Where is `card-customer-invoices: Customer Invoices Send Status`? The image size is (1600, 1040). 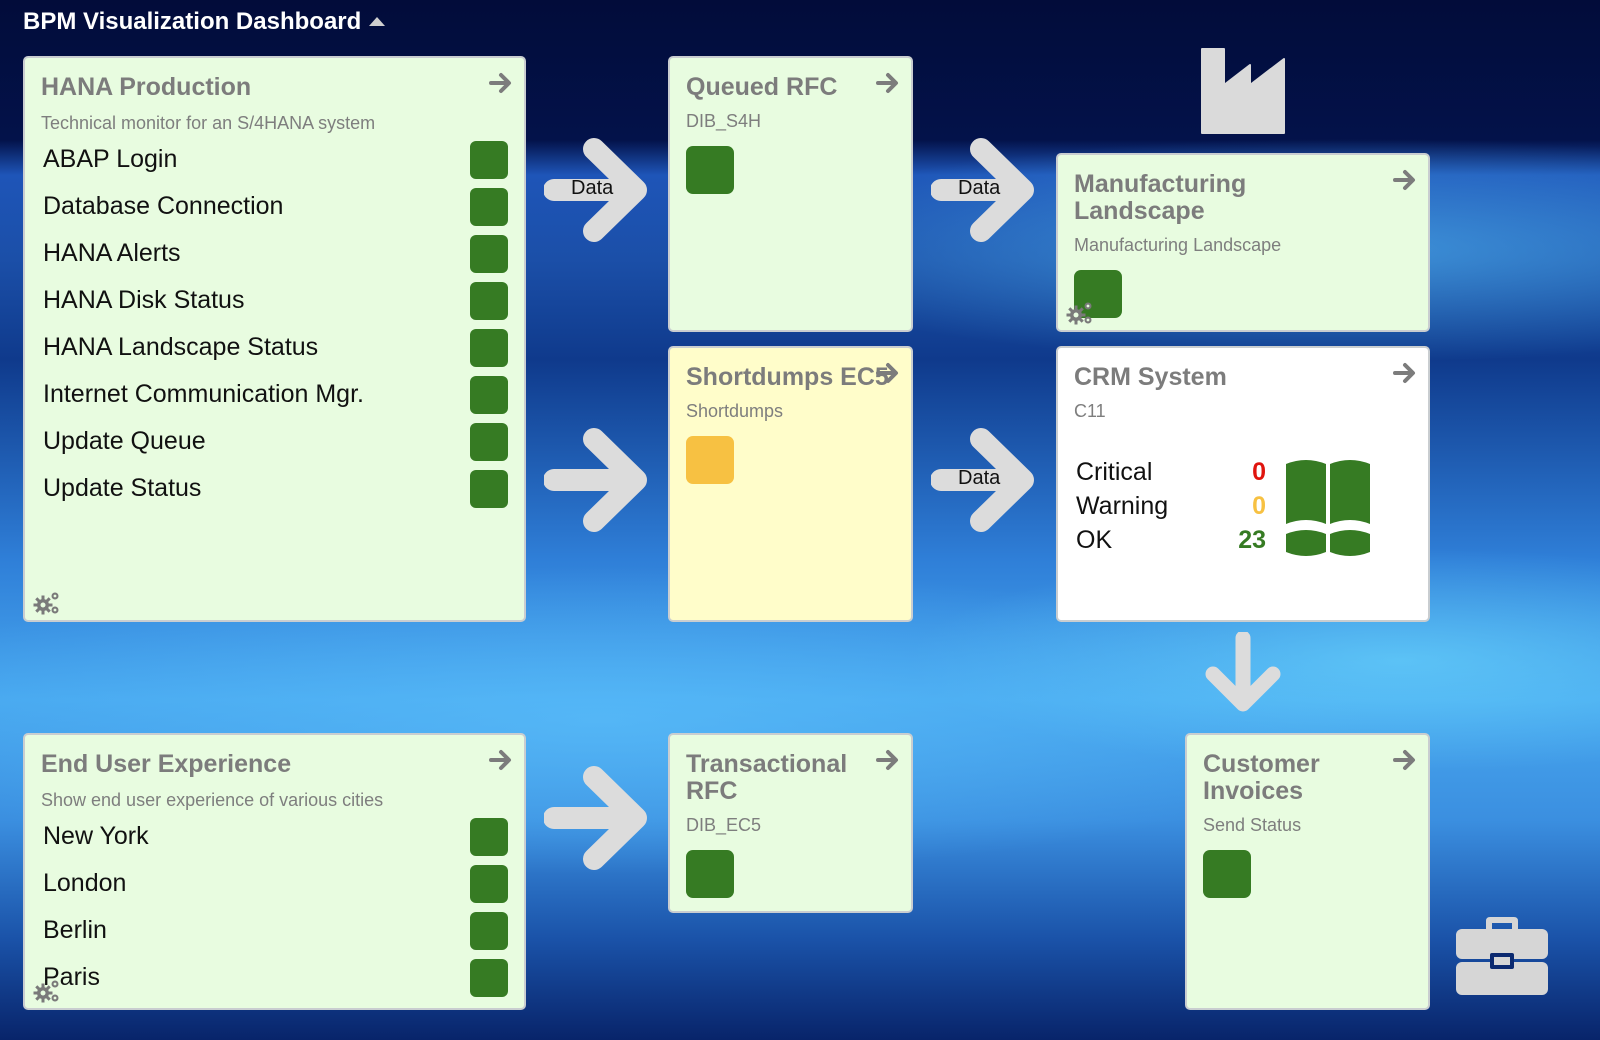
card-customer-invoices: Customer Invoices Send Status is located at coordinates (1307, 871).